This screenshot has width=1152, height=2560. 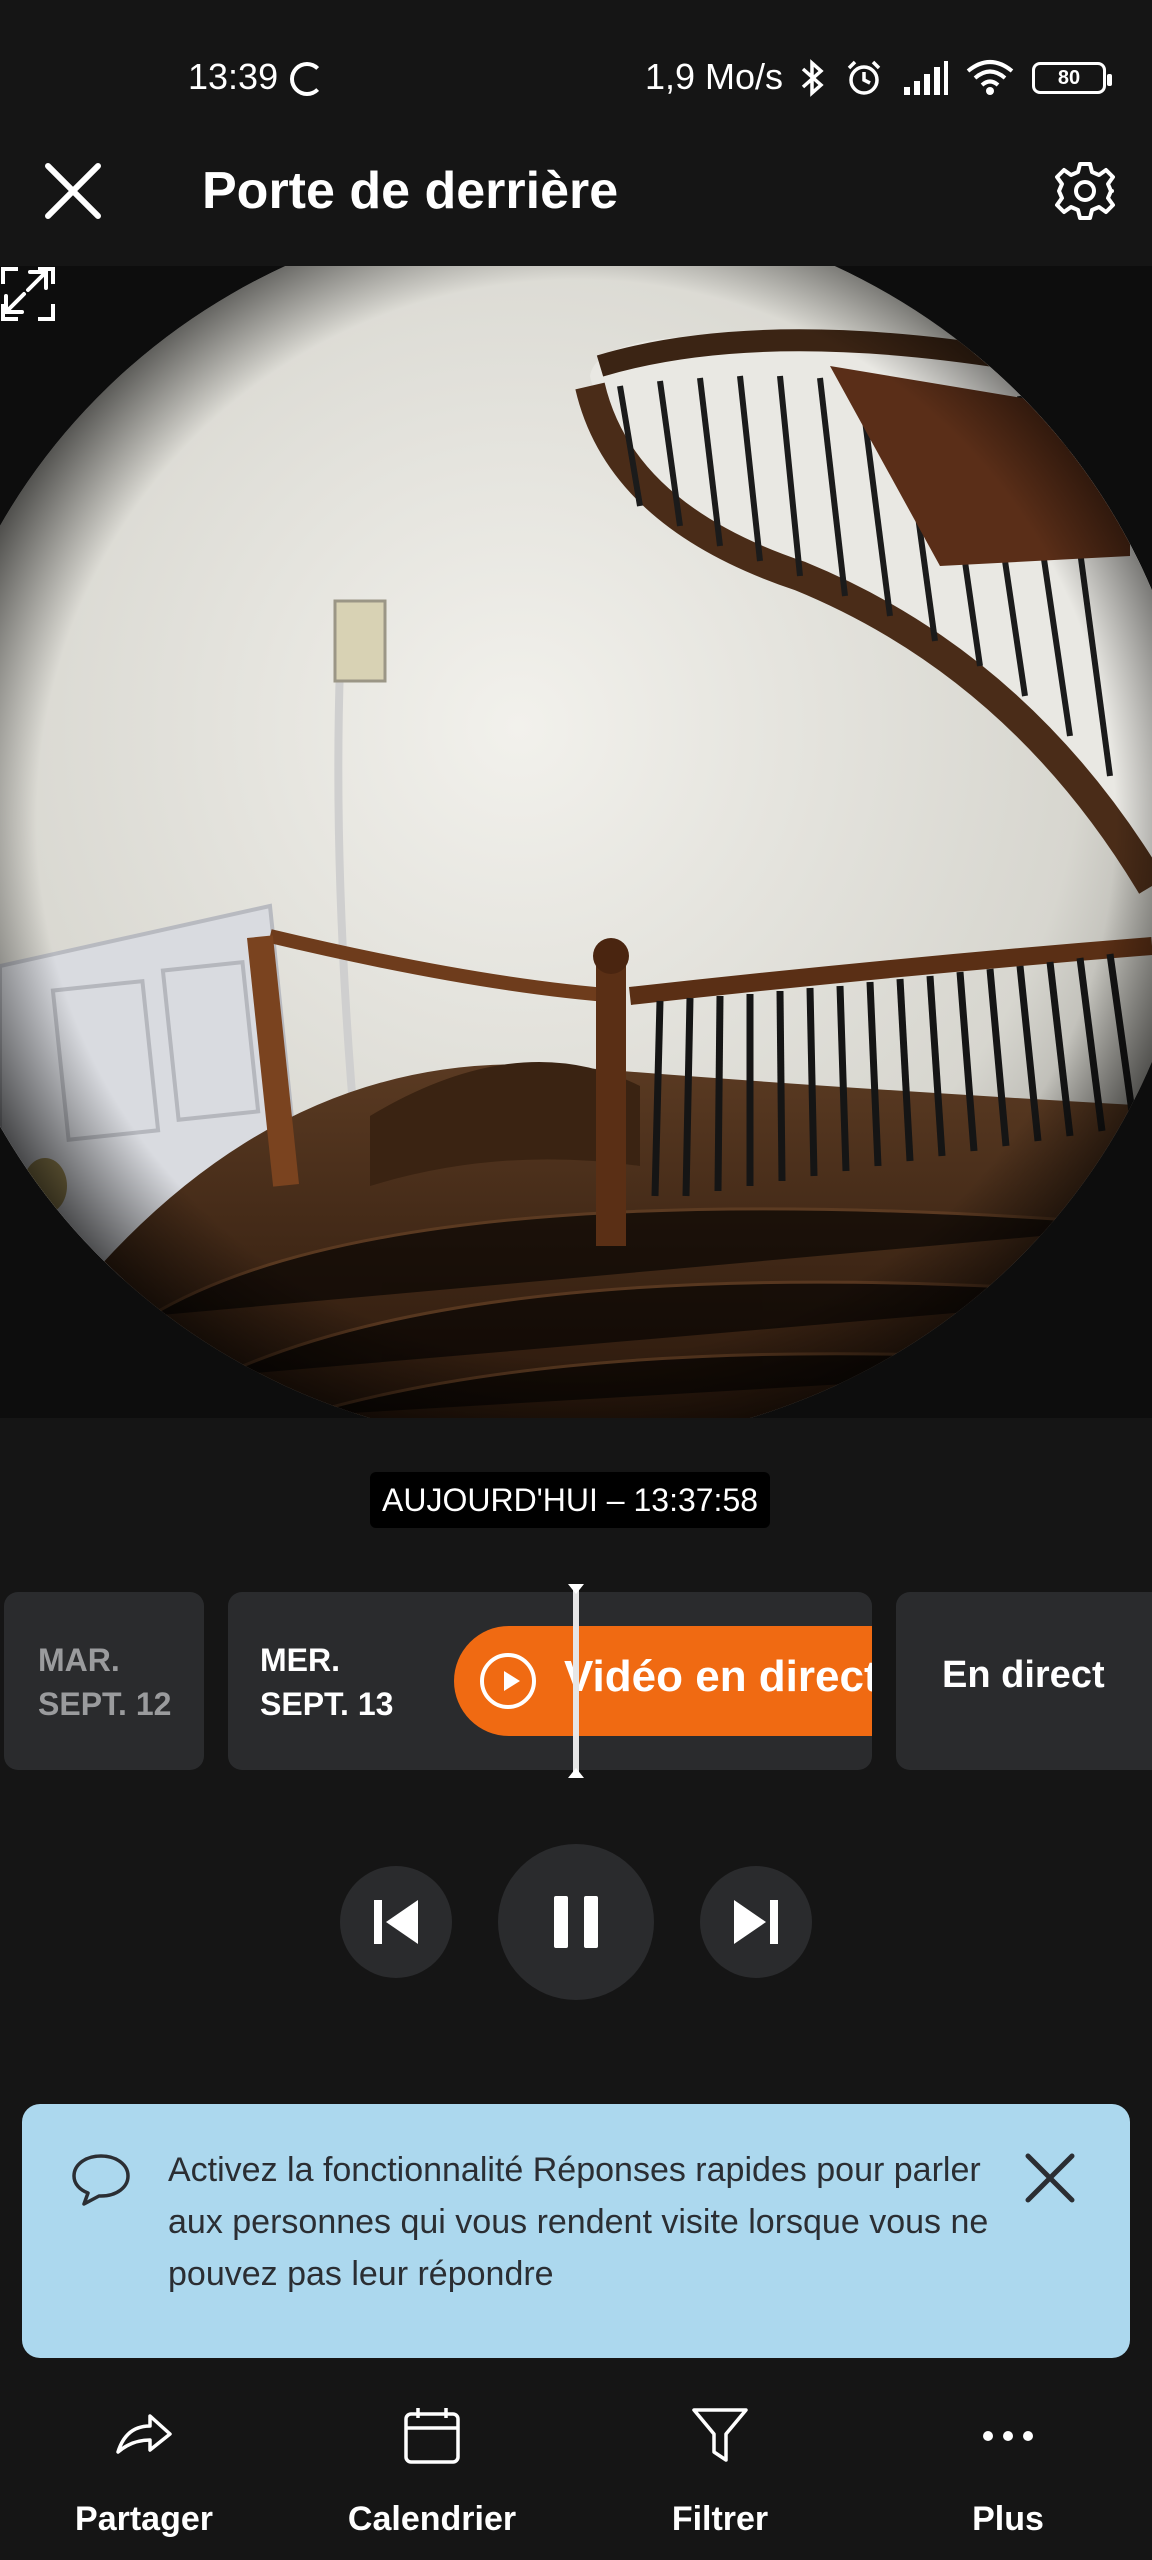 What do you see at coordinates (576, 70) in the screenshot?
I see `status-bar: 13:39 1,9 Mo/s 80` at bounding box center [576, 70].